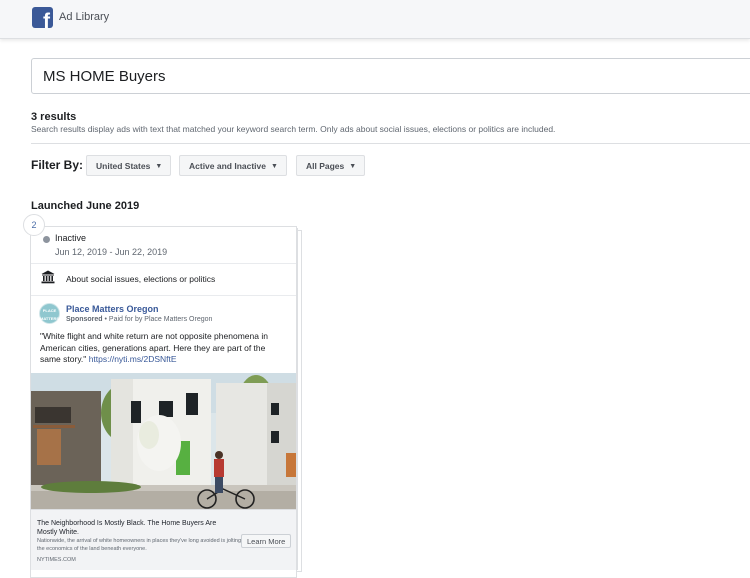  Describe the element at coordinates (228, 166) in the screenshot. I see `filter-status-label: Active and Inactive` at that location.